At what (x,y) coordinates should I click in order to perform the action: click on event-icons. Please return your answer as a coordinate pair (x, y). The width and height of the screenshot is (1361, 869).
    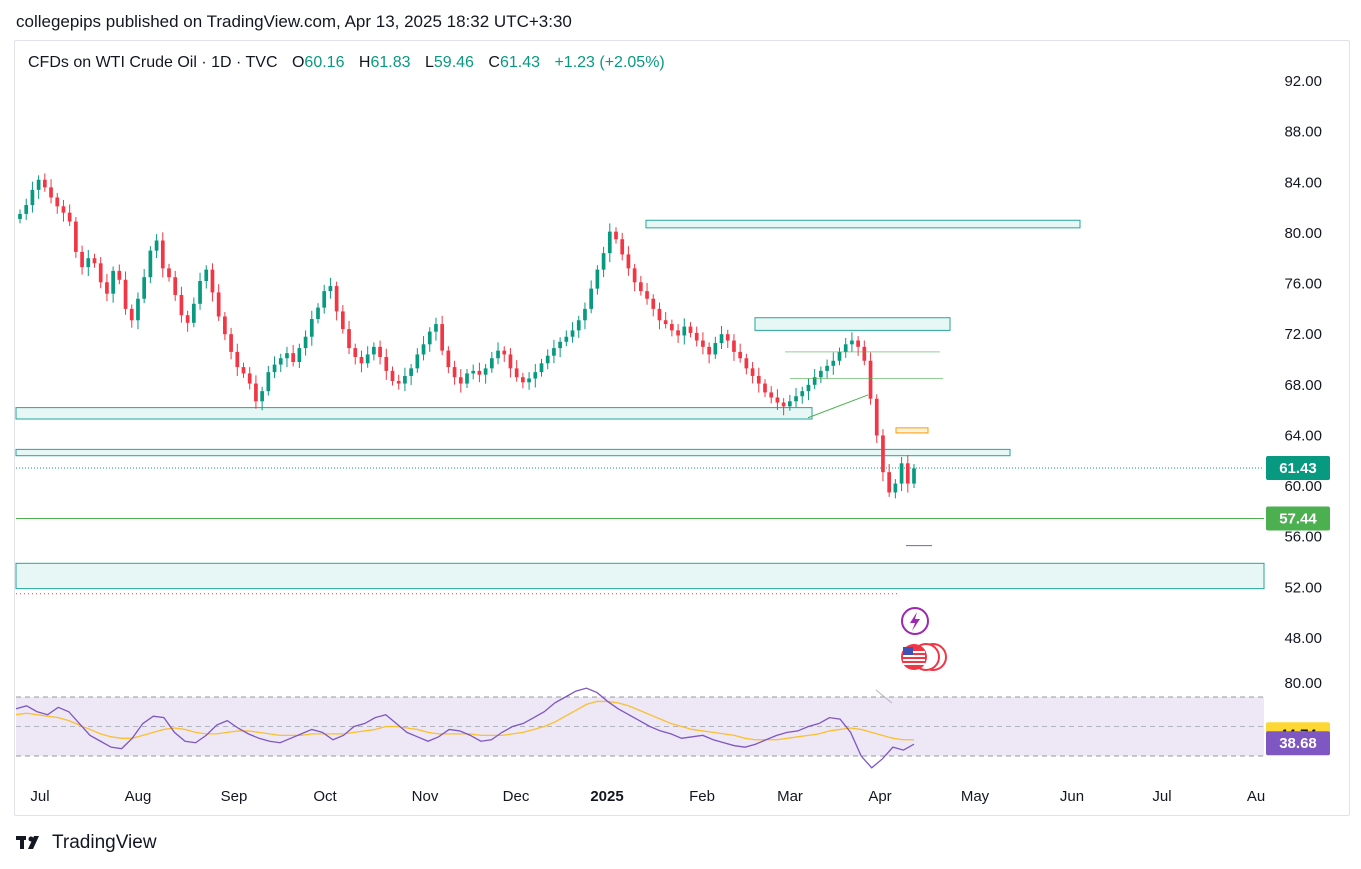
    Looking at the image, I should click on (924, 639).